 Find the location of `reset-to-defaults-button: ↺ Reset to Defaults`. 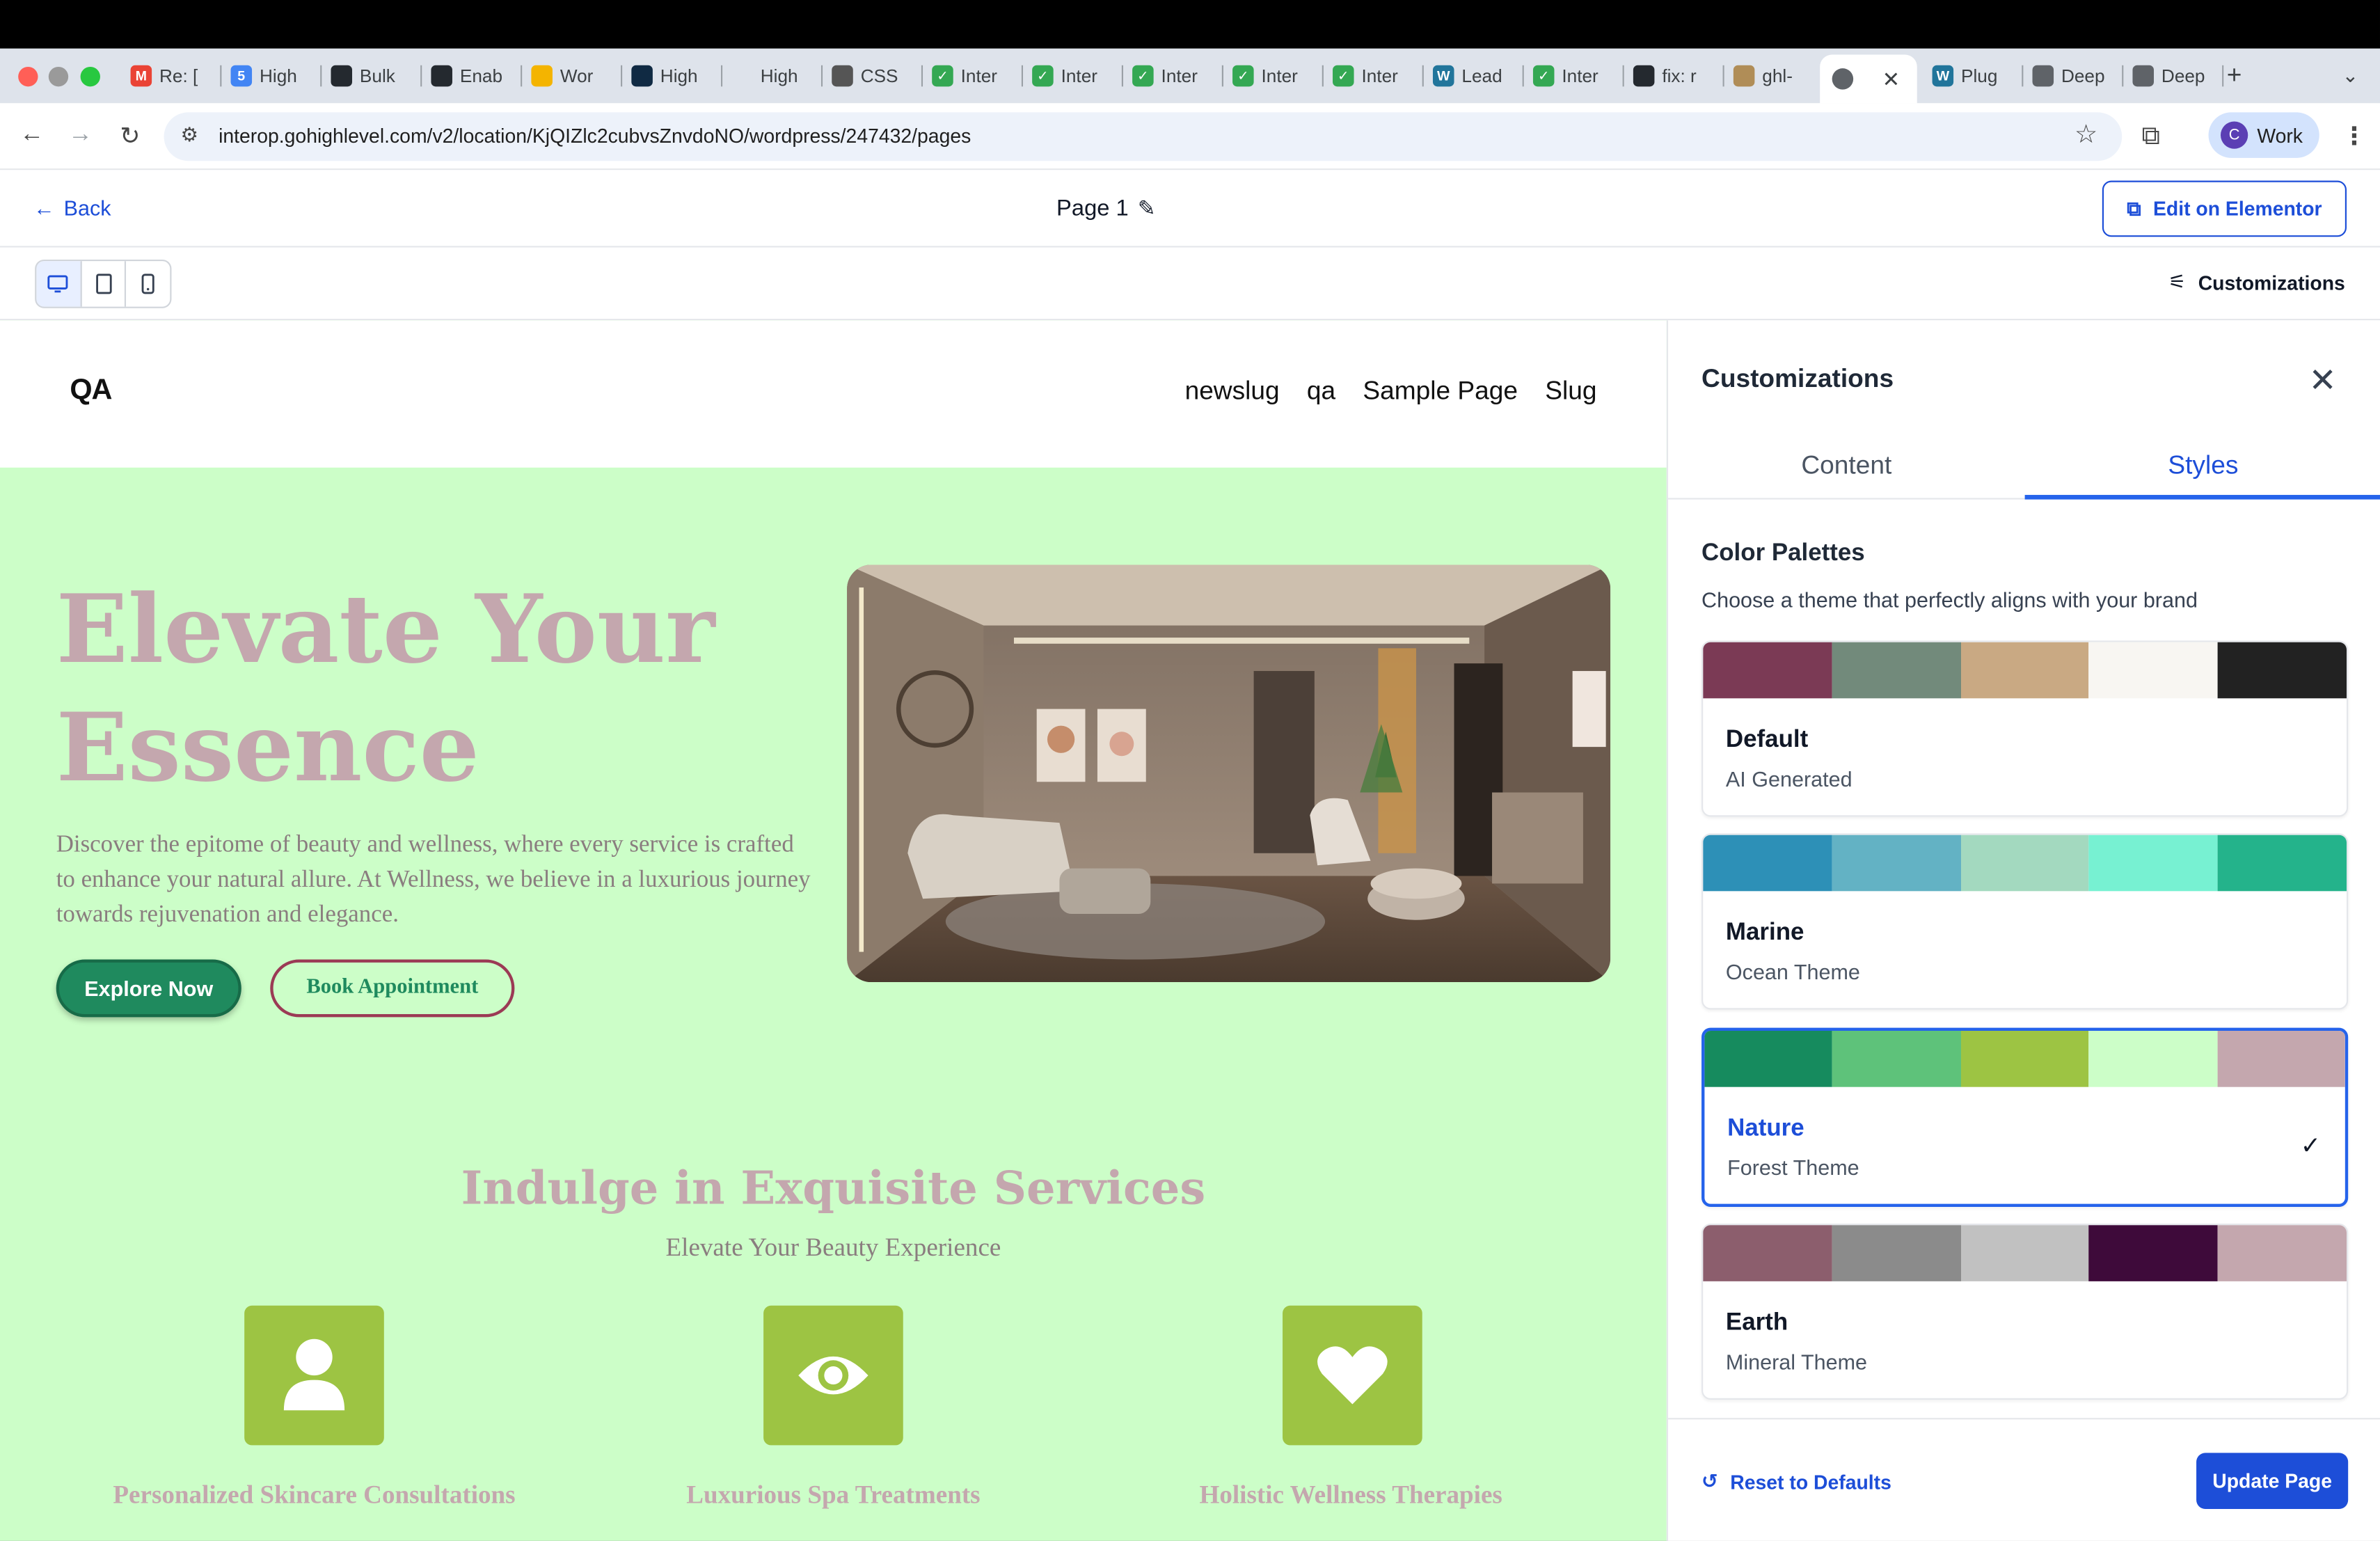

reset-to-defaults-button: ↺ Reset to Defaults is located at coordinates (1796, 1481).